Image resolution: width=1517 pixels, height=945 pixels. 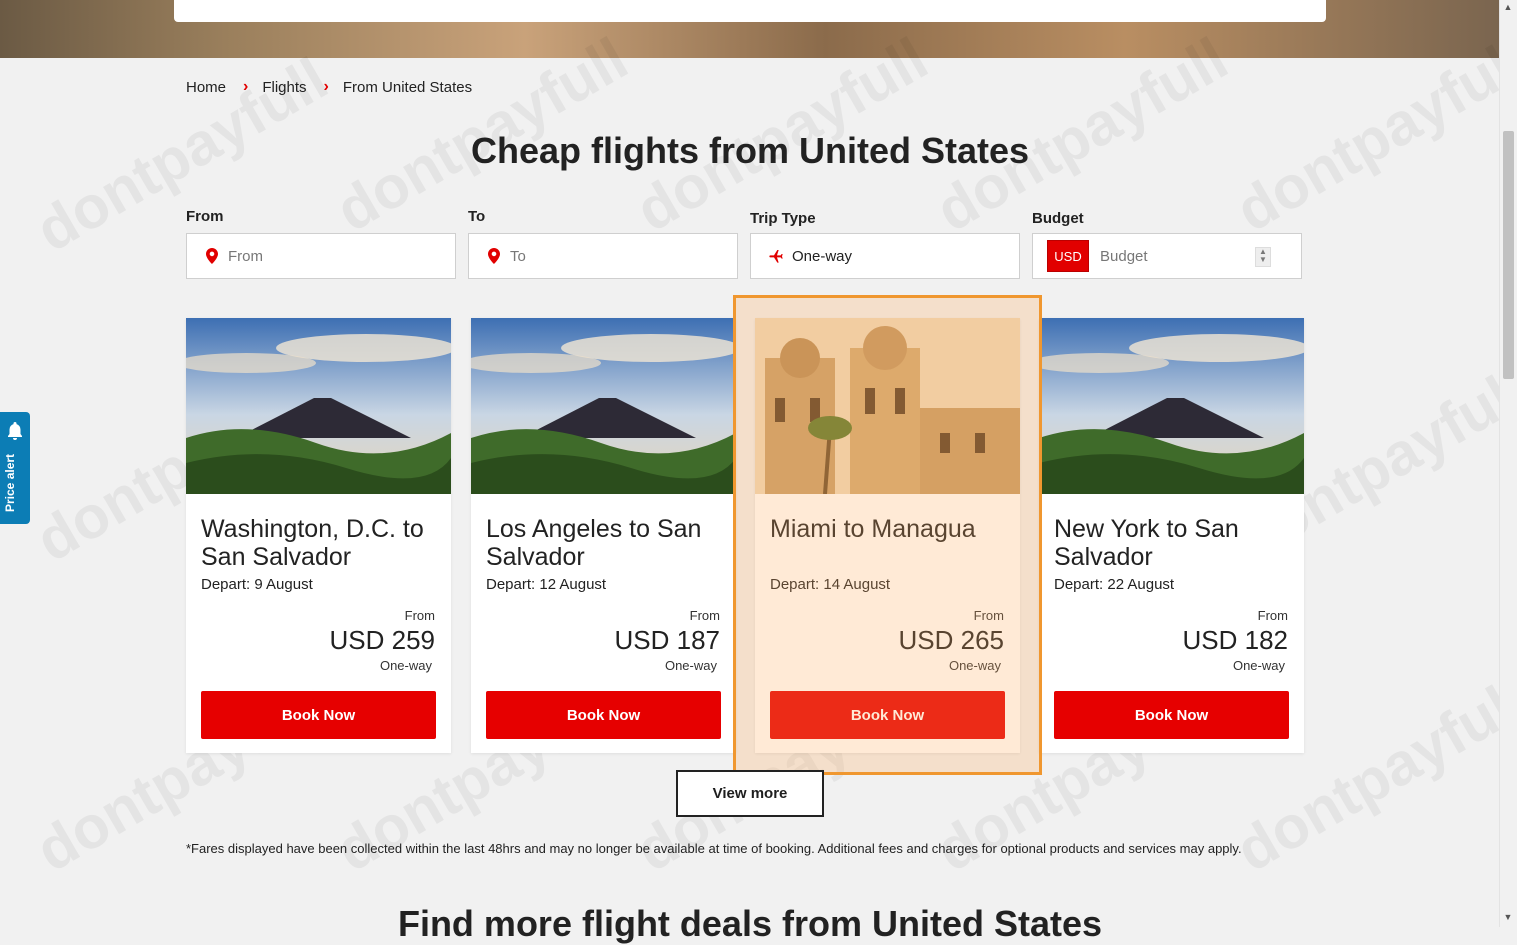 I want to click on trip-type-label: Trip Type, so click(x=783, y=218).